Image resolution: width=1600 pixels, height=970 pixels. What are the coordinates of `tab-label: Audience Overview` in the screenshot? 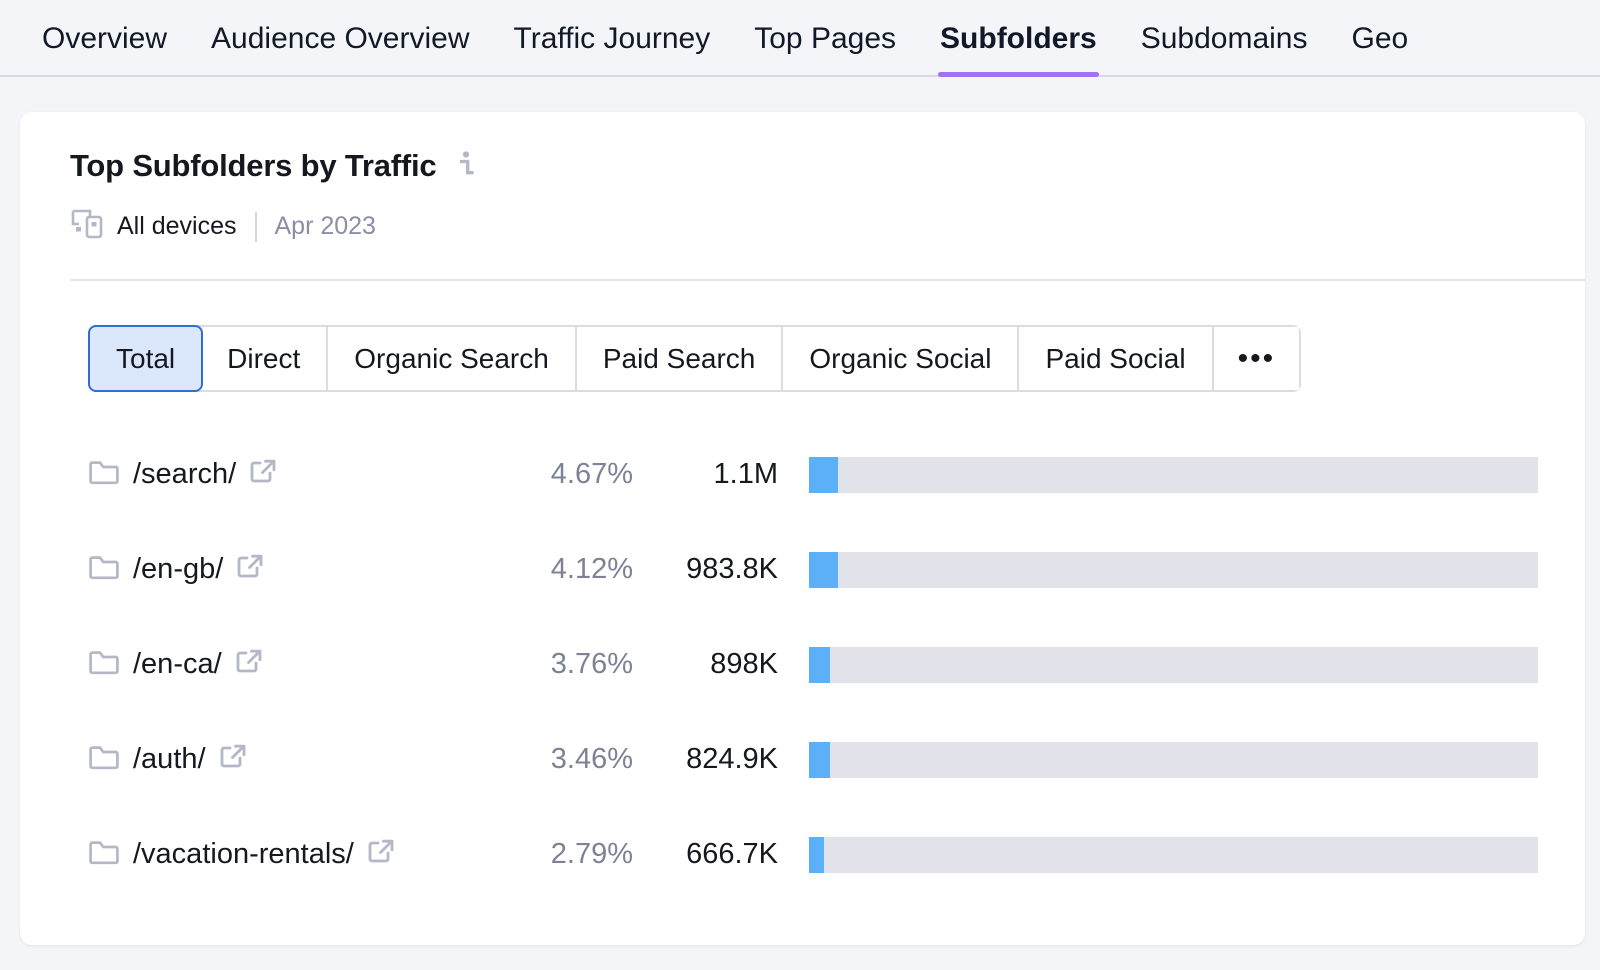 It's located at (340, 38).